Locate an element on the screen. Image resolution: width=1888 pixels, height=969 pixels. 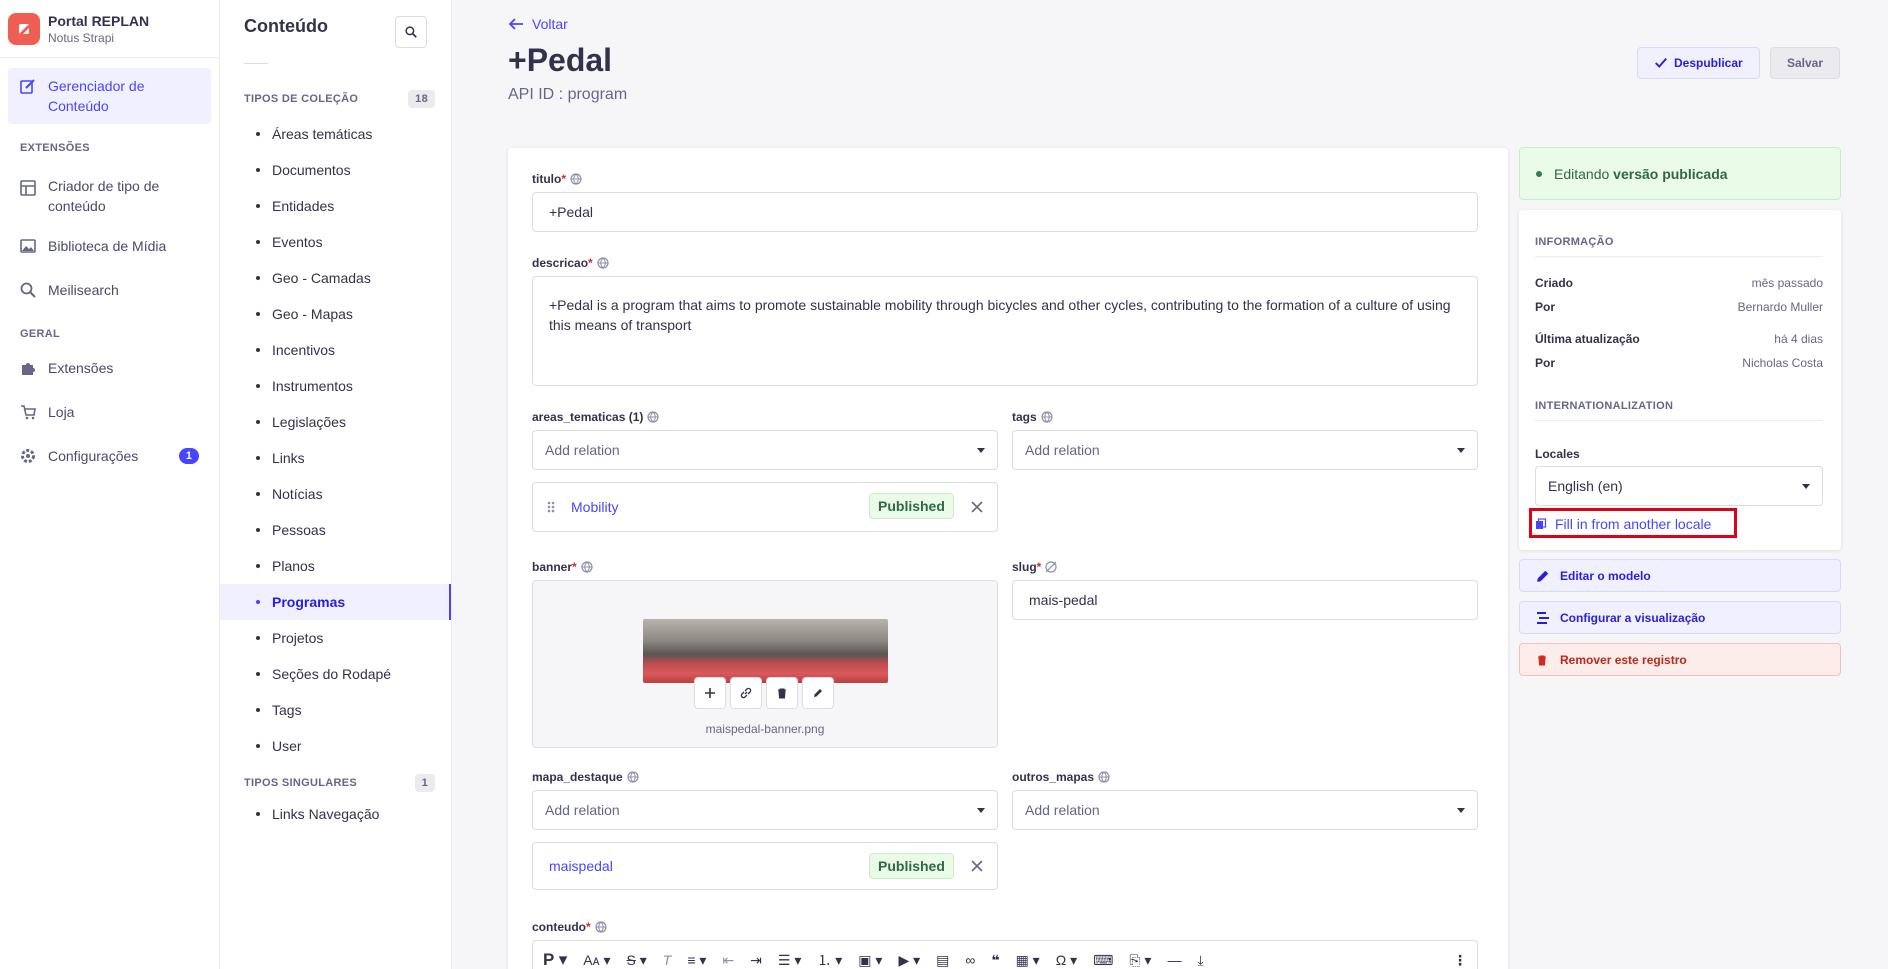
font-size-icon: Aᴀ ▾ is located at coordinates (596, 960).